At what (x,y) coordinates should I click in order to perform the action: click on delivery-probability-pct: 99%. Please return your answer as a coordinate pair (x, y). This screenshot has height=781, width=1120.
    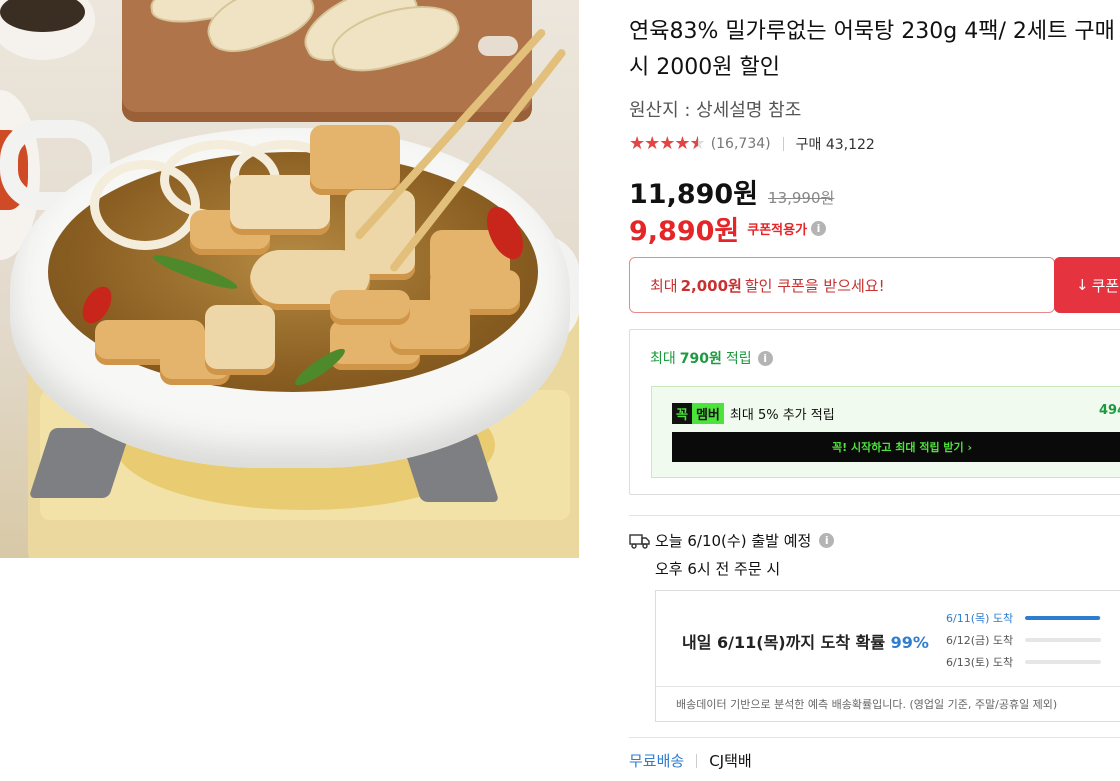
    Looking at the image, I should click on (909, 642).